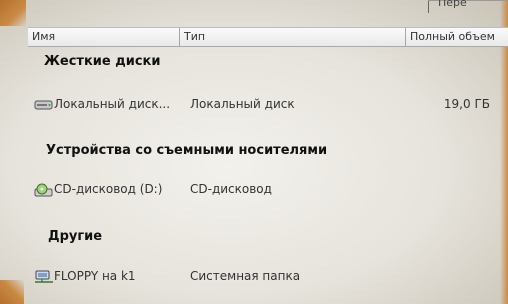  I want to click on cd-drive-icon, so click(44, 190).